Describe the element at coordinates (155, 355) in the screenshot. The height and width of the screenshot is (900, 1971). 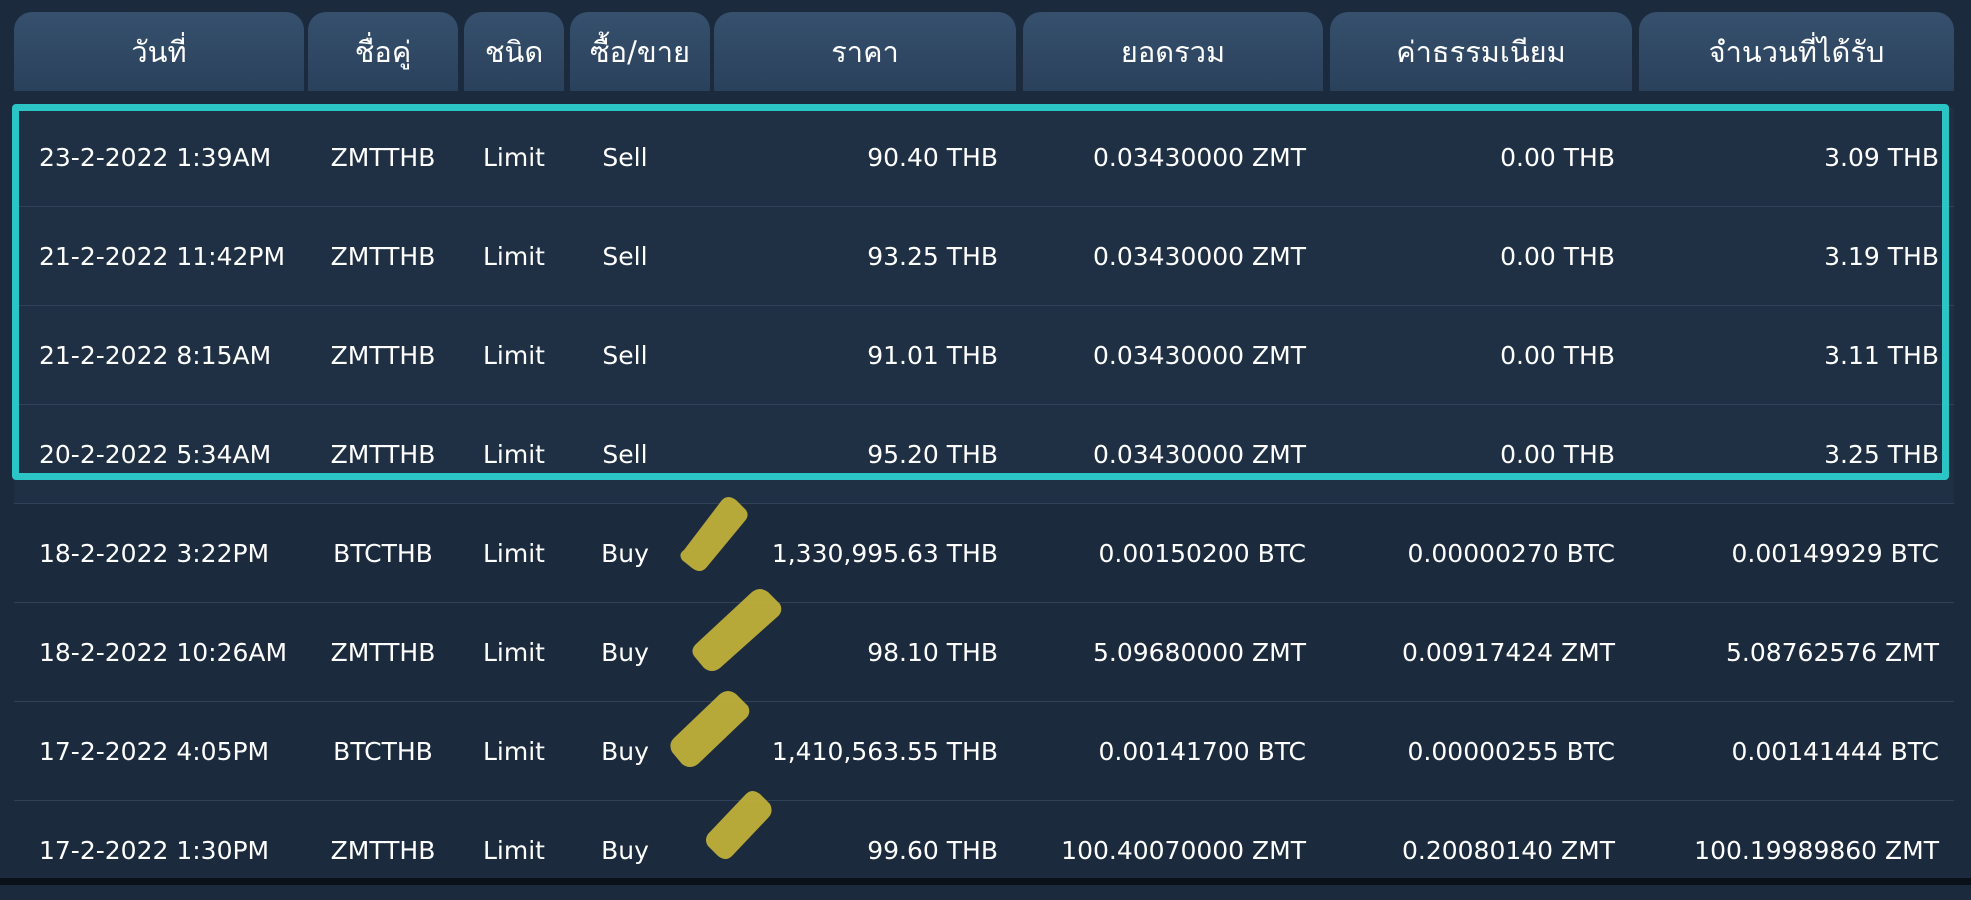
I see `cell-date: 21-2-2022 8:15AM` at that location.